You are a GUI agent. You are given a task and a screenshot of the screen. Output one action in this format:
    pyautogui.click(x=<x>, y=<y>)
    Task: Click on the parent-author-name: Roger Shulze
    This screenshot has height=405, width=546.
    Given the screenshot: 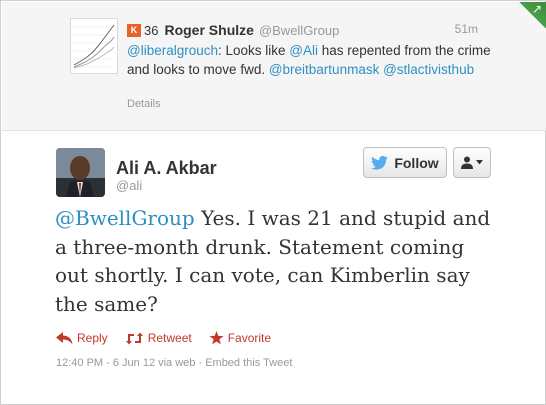 What is the action you would take?
    pyautogui.click(x=208, y=30)
    